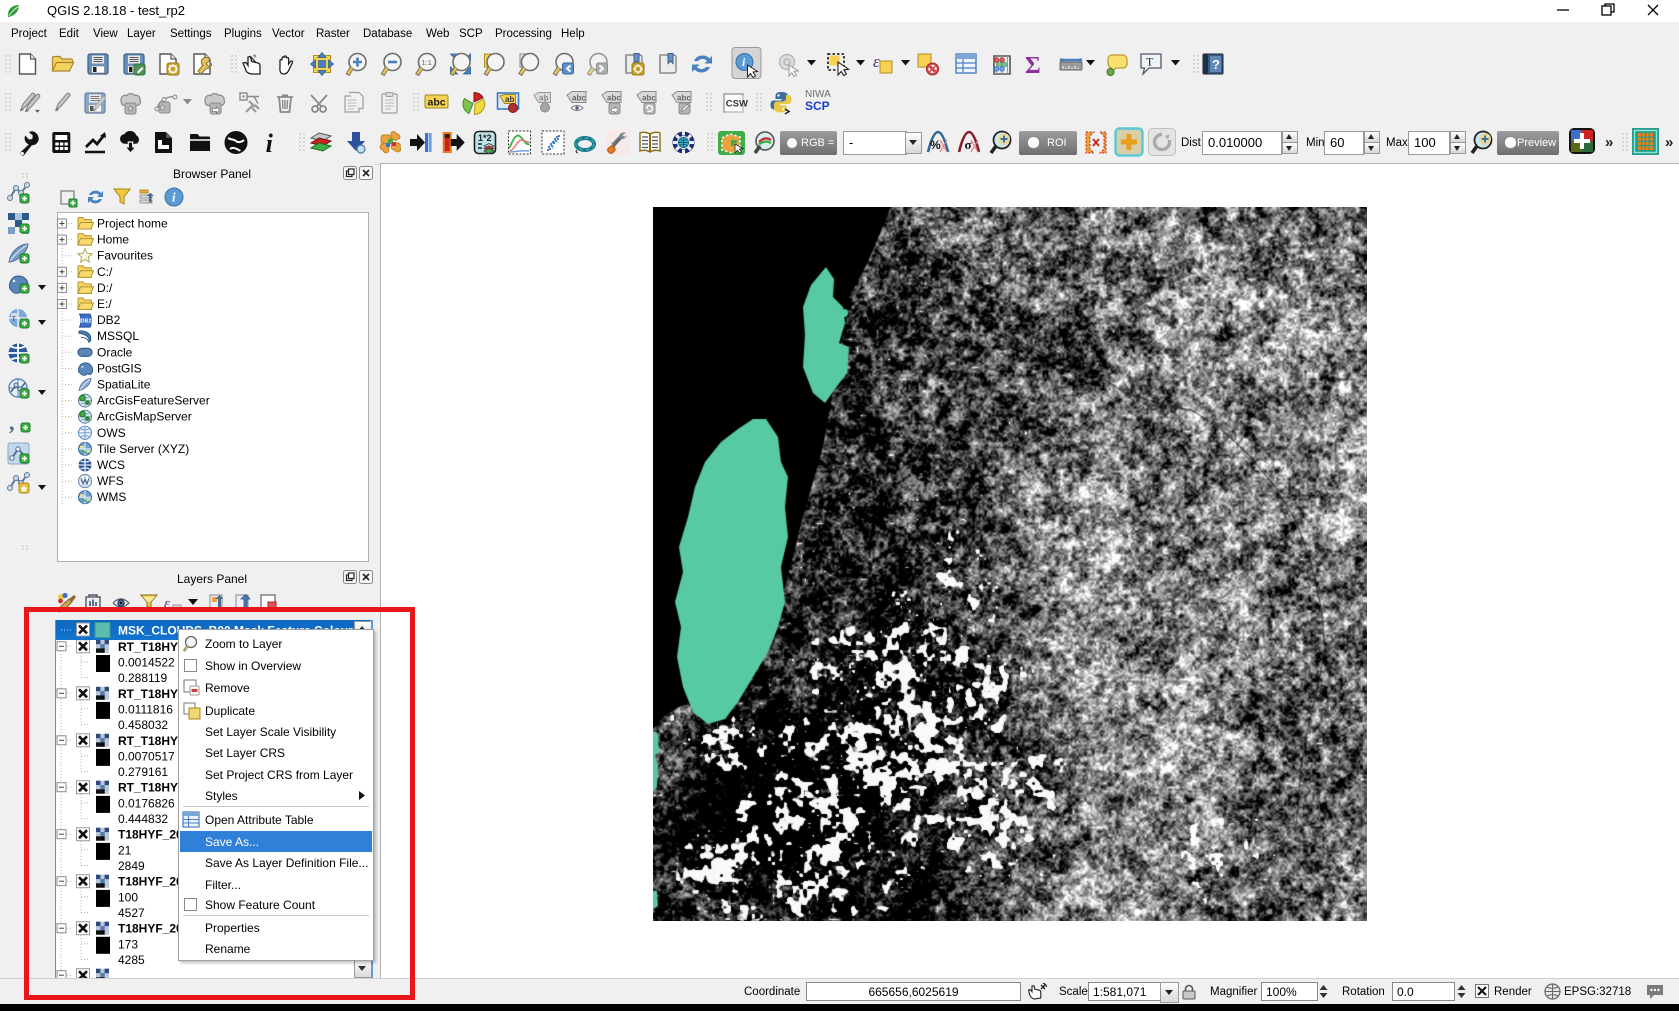 The image size is (1679, 1011). I want to click on svg-text: 1*2, so click(485, 138).